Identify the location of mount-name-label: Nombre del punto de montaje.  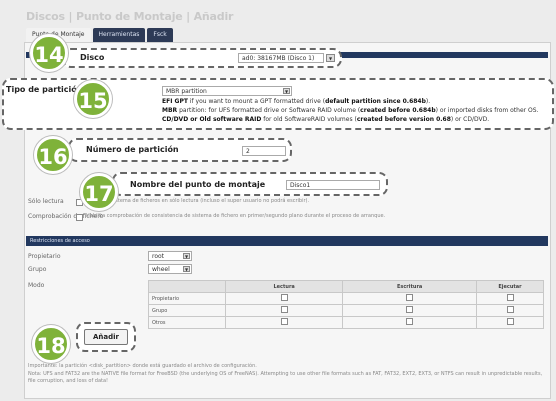
(198, 184).